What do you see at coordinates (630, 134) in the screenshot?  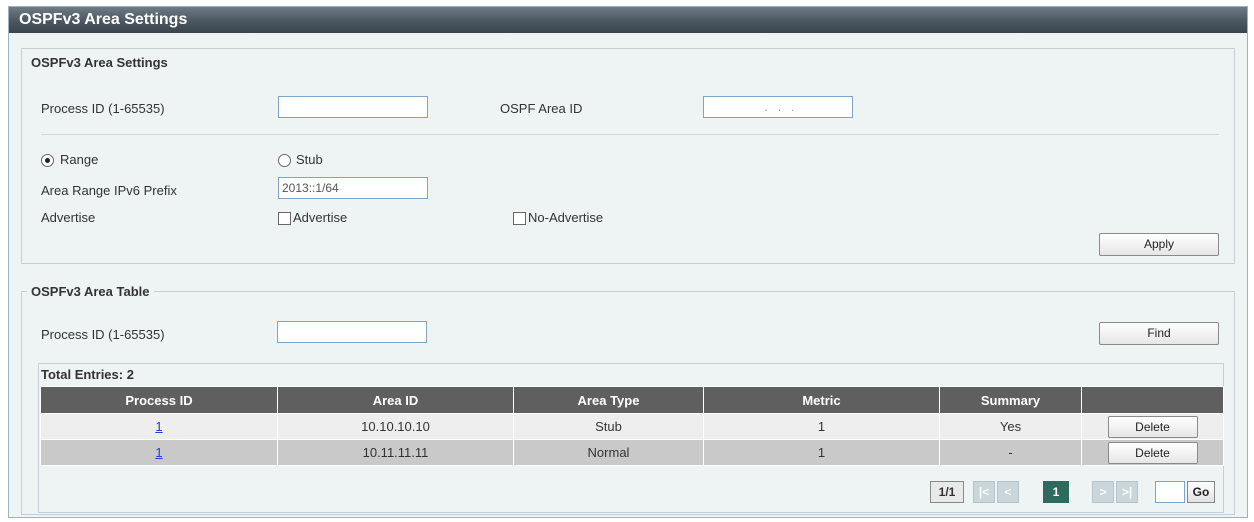 I see `section-divider` at bounding box center [630, 134].